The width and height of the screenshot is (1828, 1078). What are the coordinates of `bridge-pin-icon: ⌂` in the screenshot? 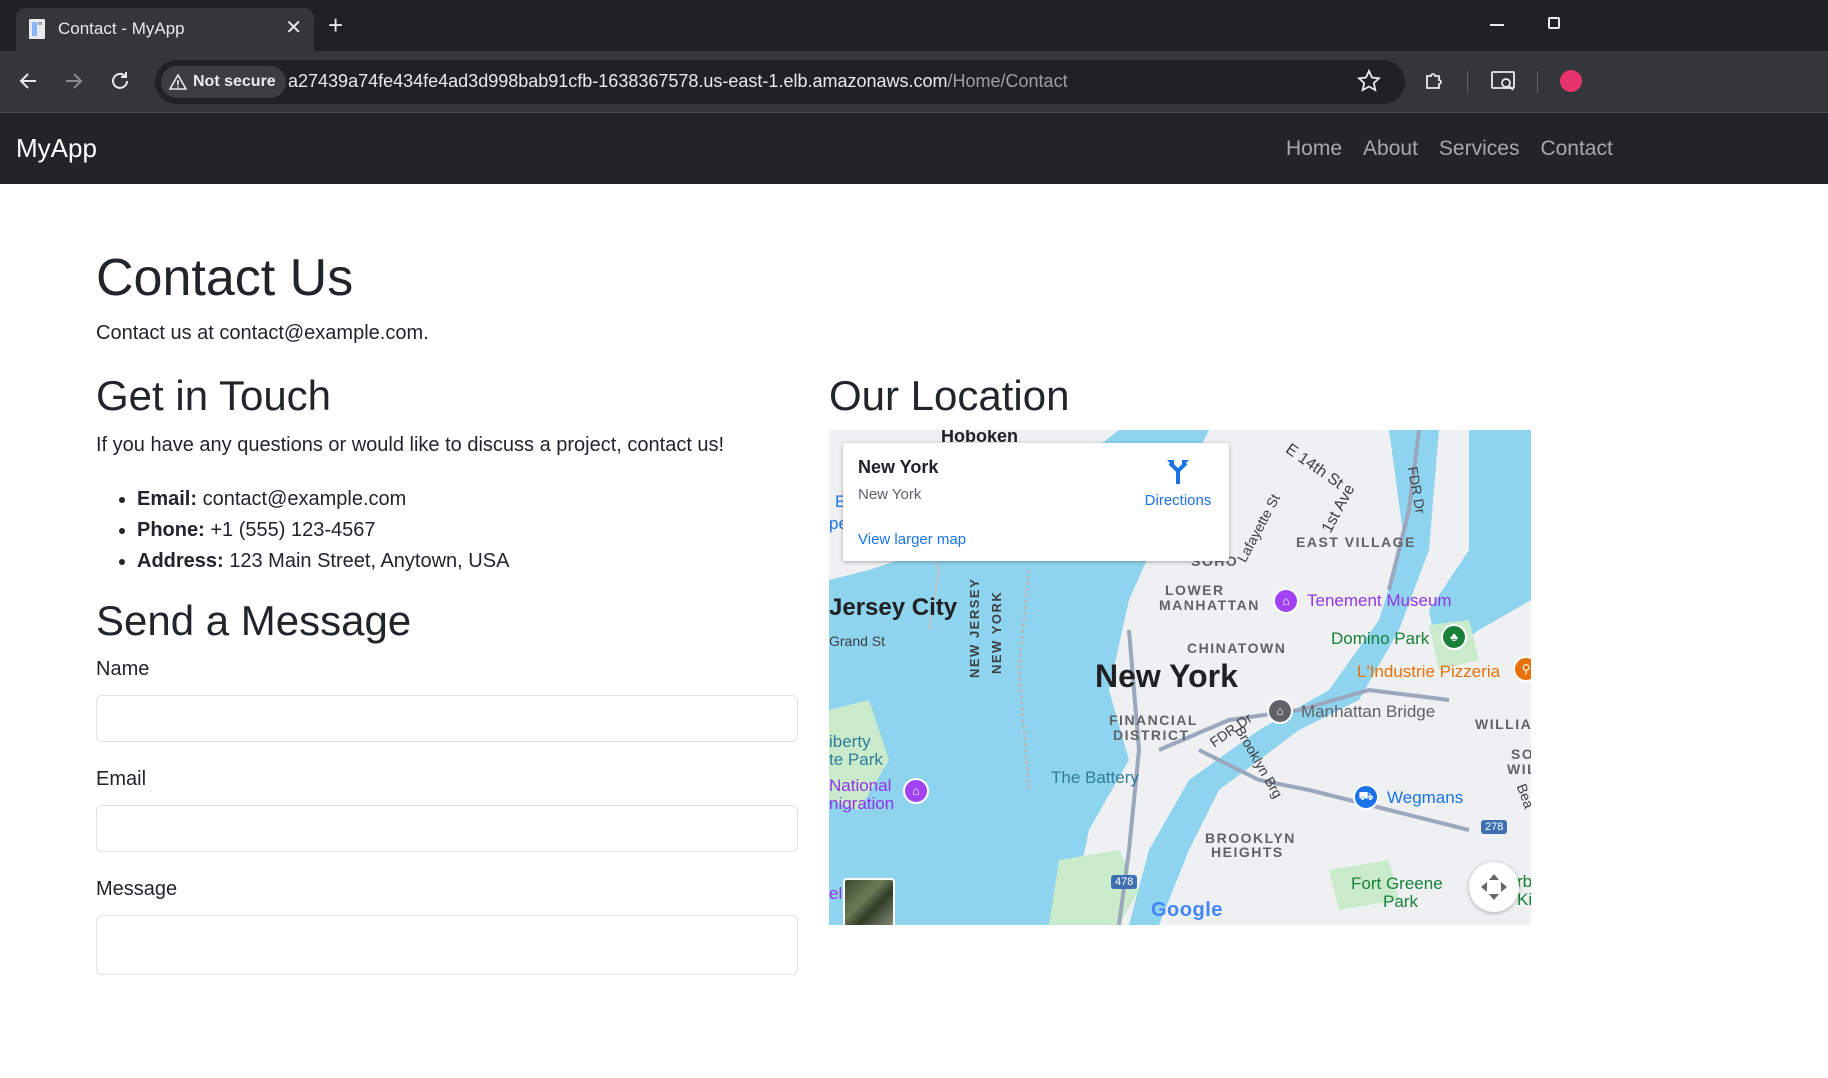 It's located at (1280, 711).